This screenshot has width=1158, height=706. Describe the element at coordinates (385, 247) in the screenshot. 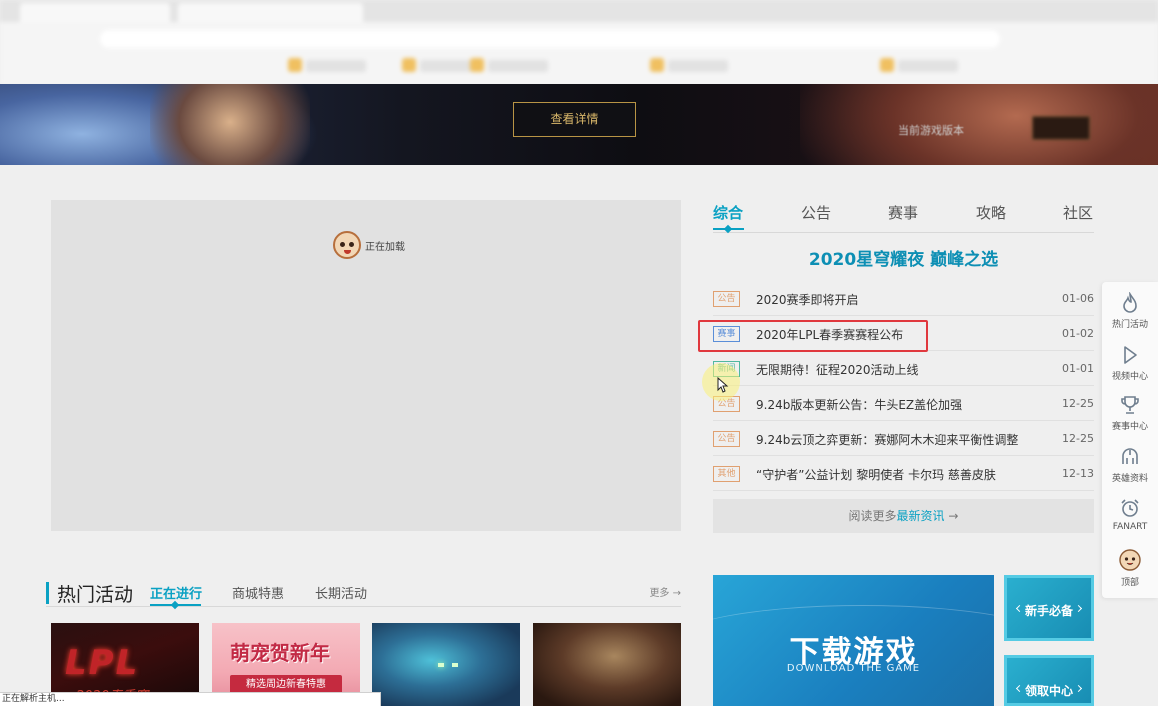

I see `loading-text: 正在加载` at that location.